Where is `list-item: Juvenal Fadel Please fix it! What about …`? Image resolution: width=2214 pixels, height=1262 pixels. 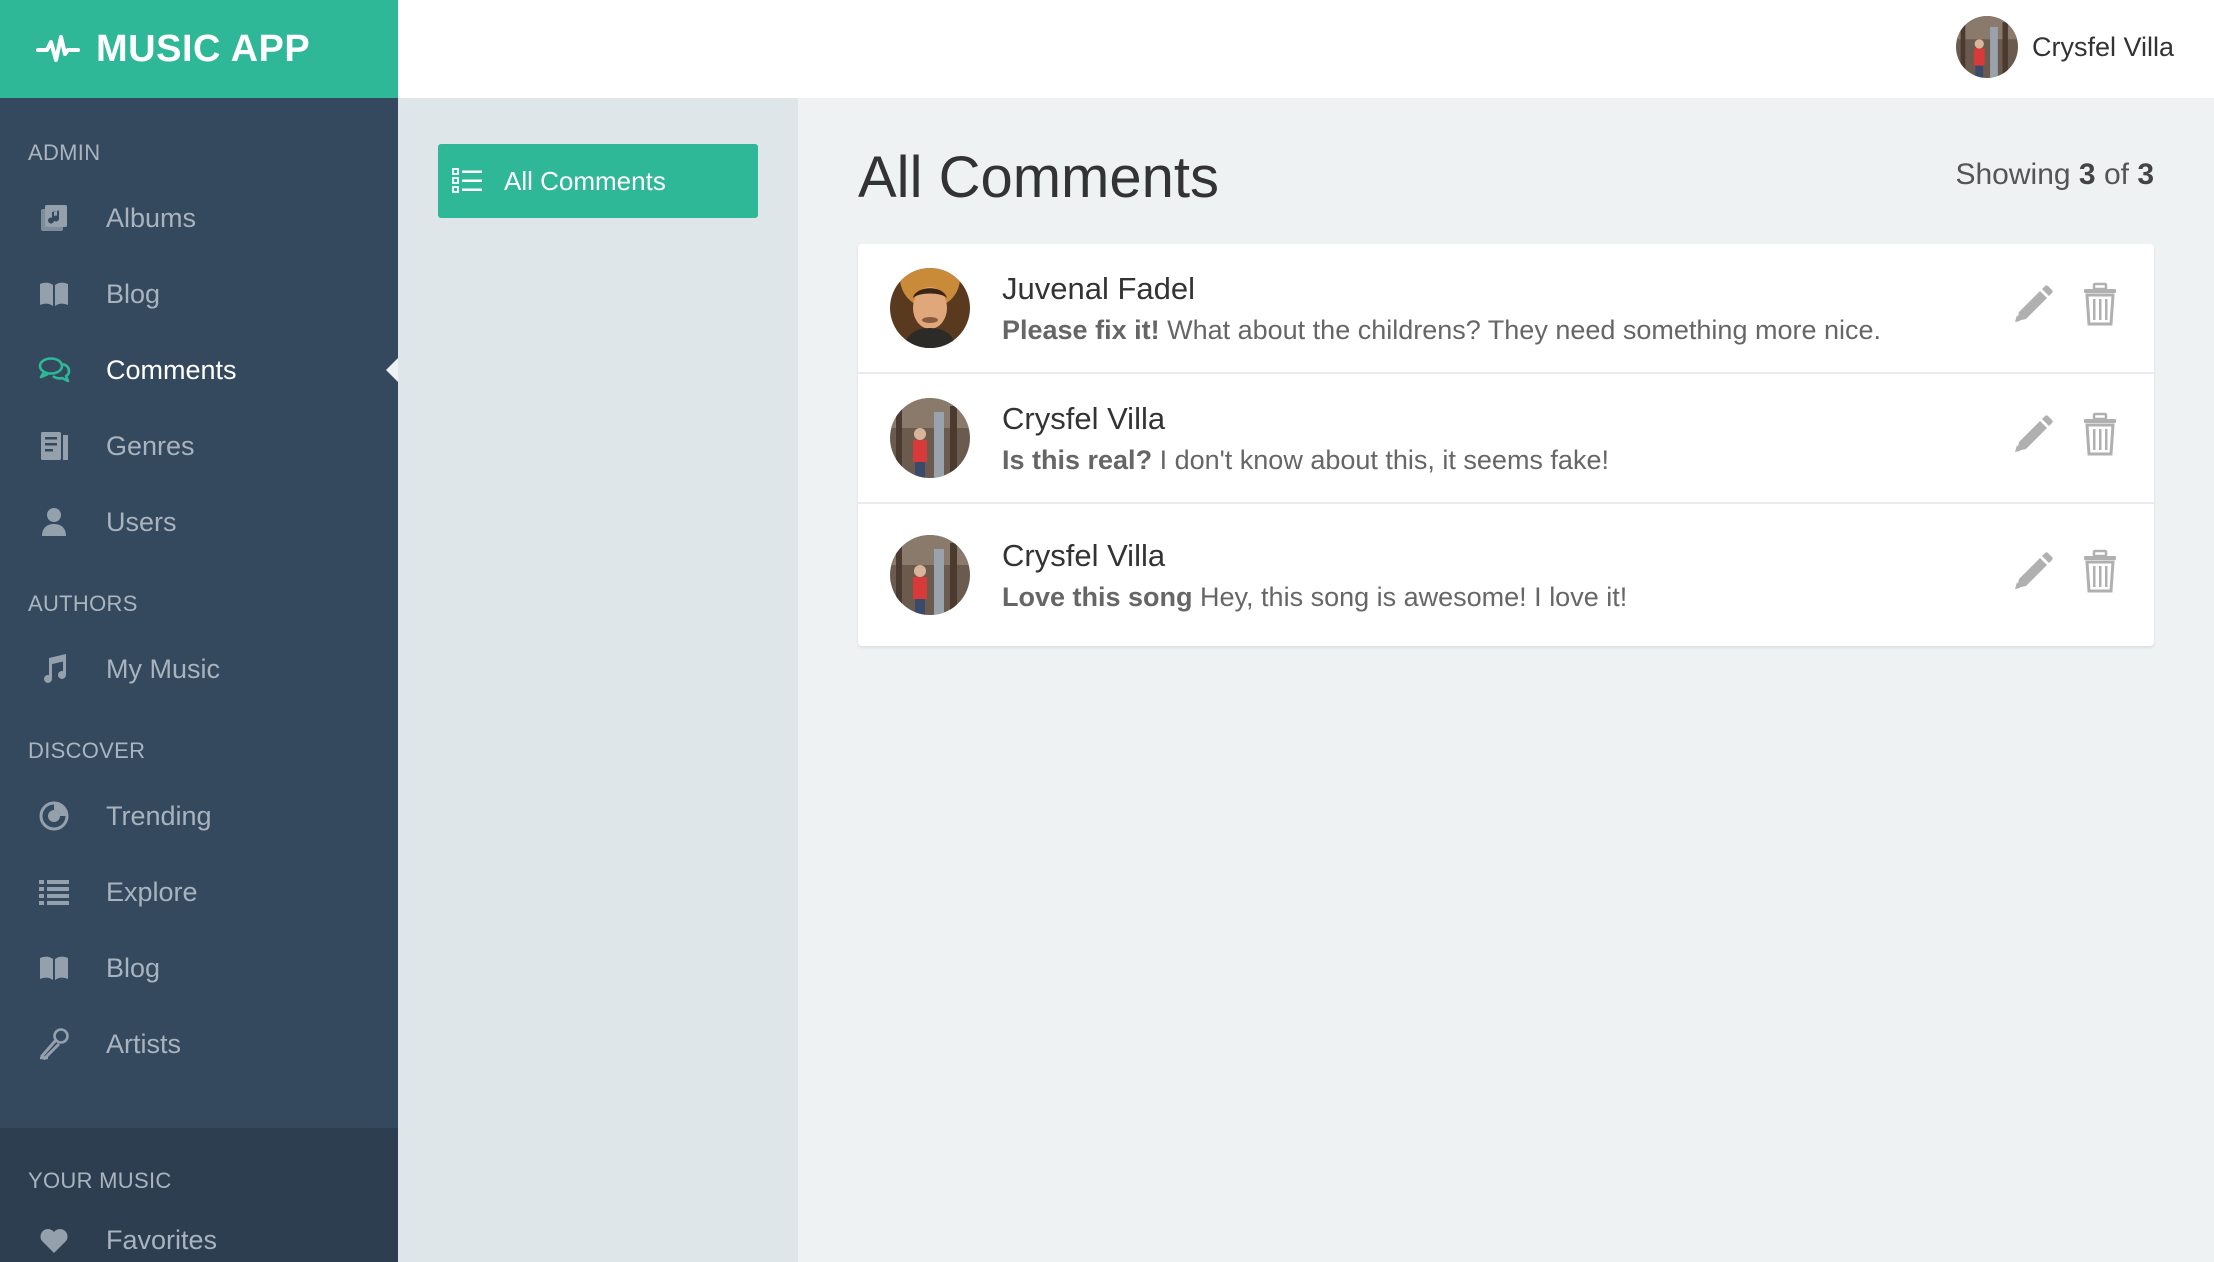 list-item: Juvenal Fadel Please fix it! What about … is located at coordinates (1506, 309).